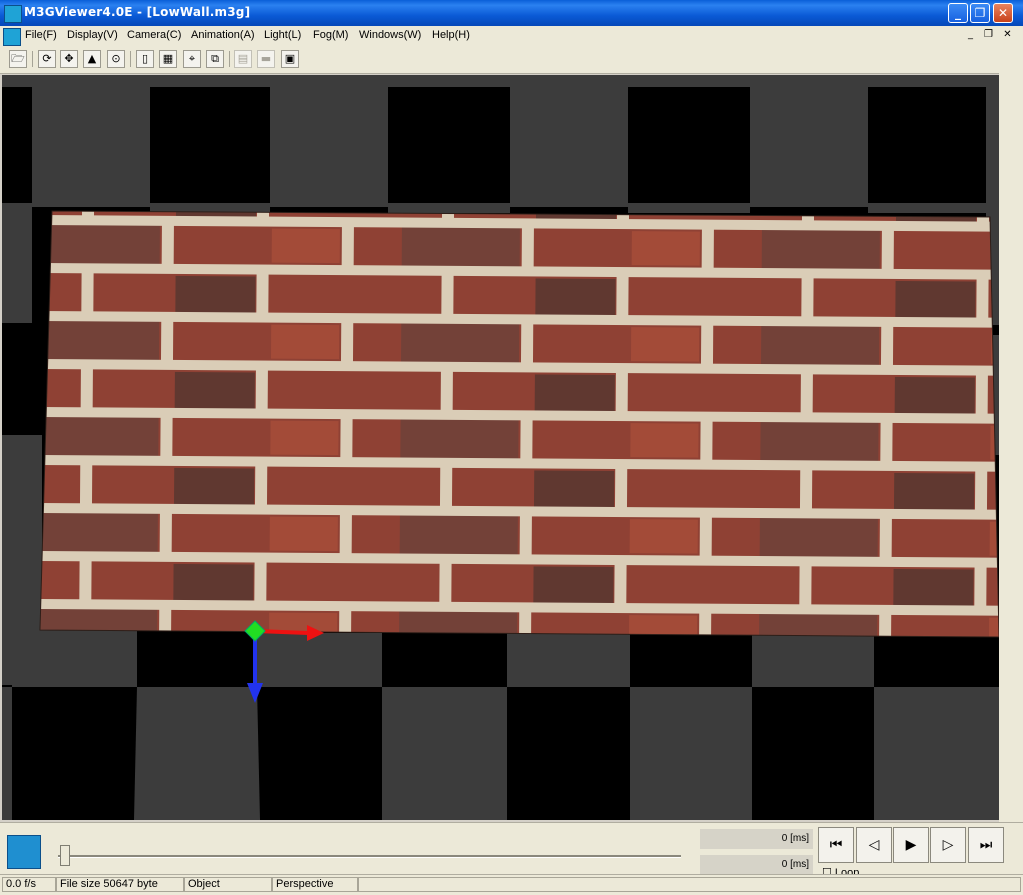  I want to click on screen-icon: ▣, so click(290, 59).